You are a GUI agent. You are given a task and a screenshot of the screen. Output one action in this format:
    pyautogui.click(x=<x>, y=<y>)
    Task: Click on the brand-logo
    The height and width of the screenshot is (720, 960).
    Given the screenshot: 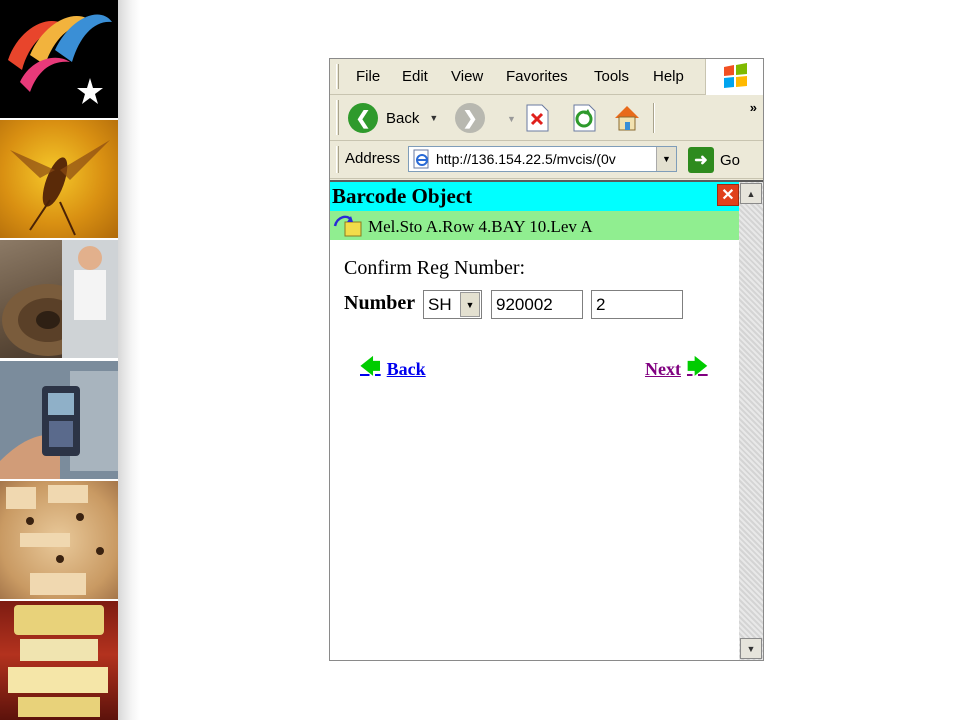 What is the action you would take?
    pyautogui.click(x=59, y=59)
    